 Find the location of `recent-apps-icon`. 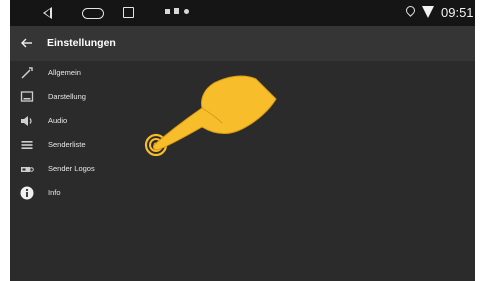

recent-apps-icon is located at coordinates (128, 12).